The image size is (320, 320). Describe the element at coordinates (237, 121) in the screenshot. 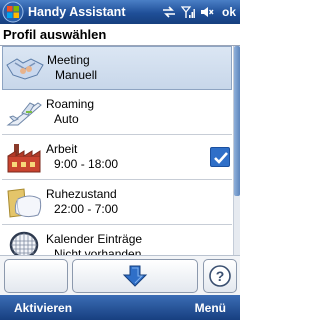

I see `scrollbar-thumb` at that location.